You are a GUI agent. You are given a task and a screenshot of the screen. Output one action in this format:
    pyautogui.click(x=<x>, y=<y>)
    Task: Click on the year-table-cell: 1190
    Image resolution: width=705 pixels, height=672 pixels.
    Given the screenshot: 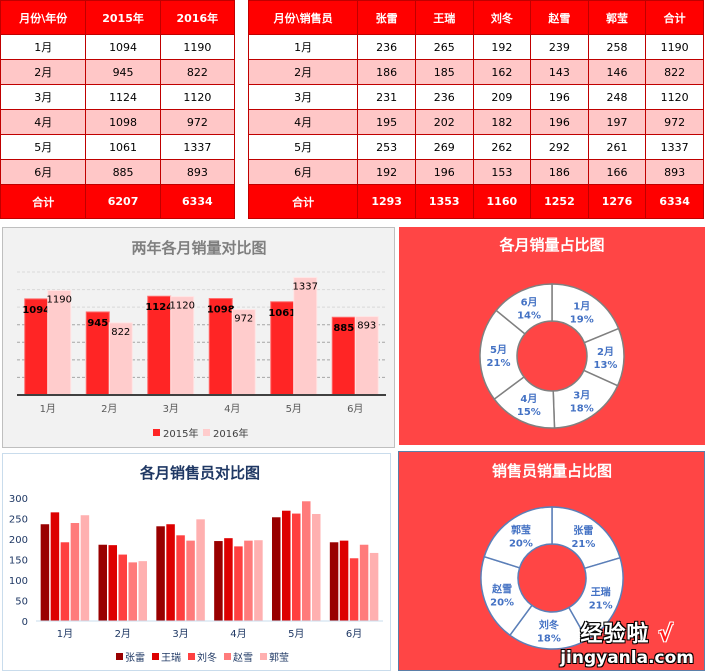 What is the action you would take?
    pyautogui.click(x=197, y=47)
    